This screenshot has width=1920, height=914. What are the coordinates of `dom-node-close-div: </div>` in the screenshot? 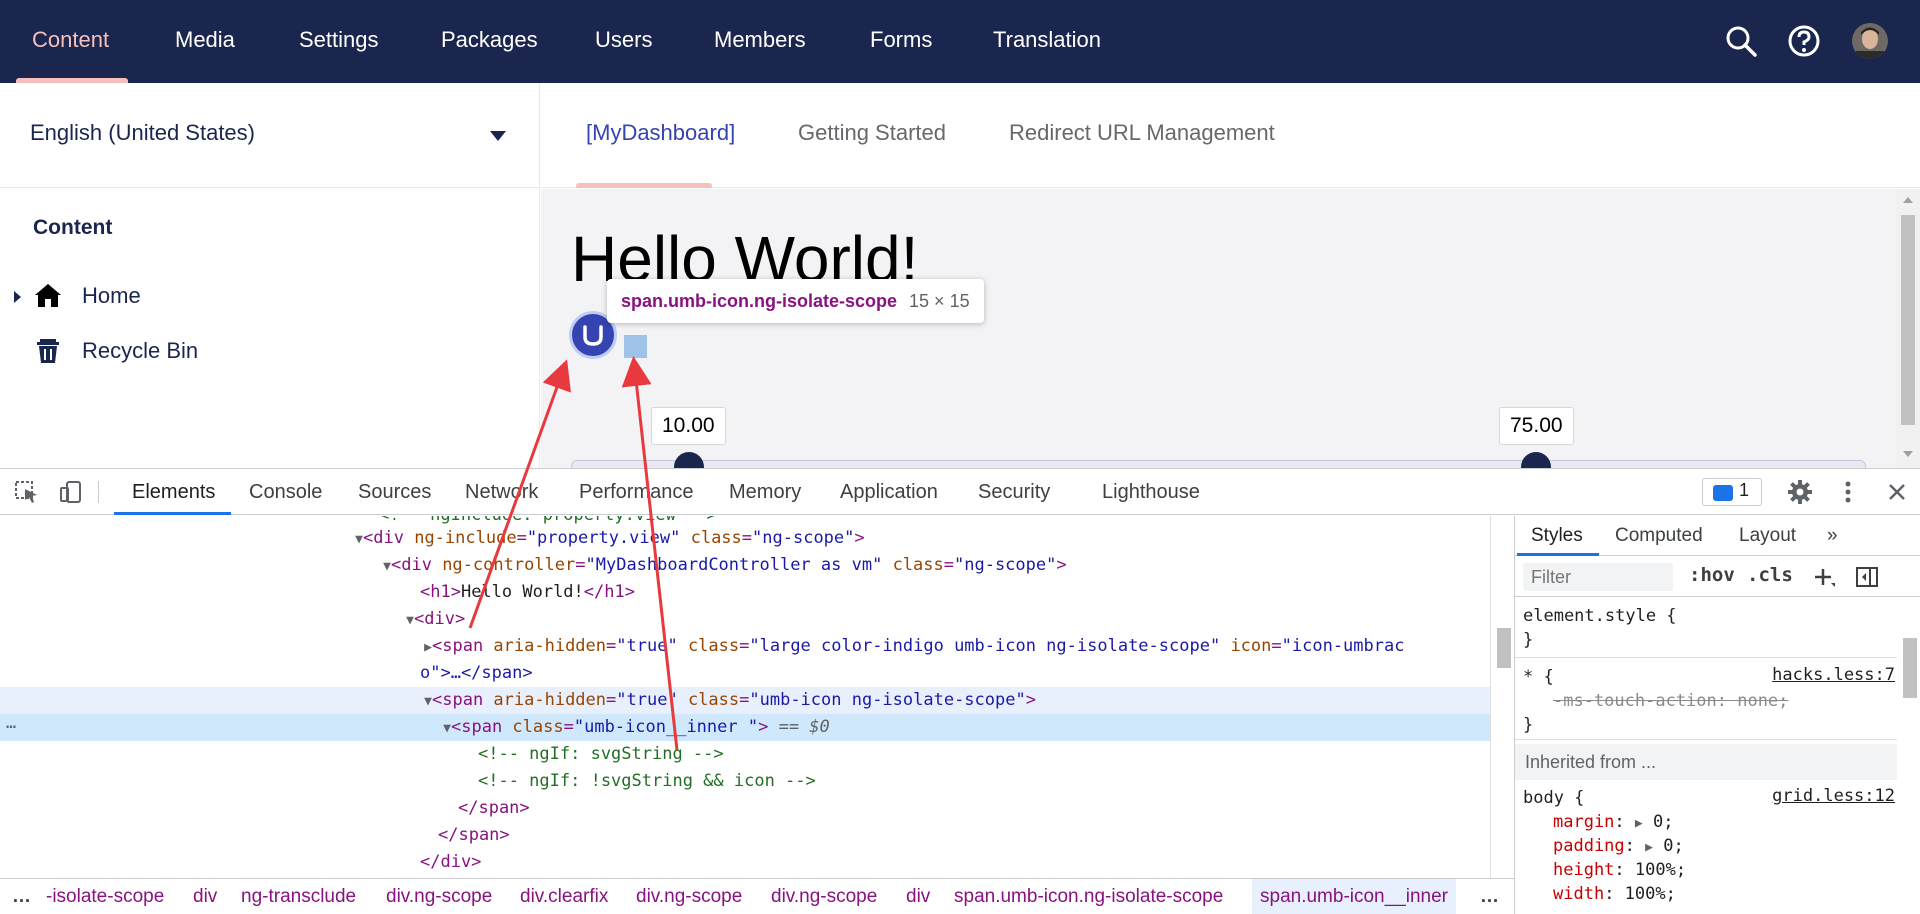 It's located at (745, 862).